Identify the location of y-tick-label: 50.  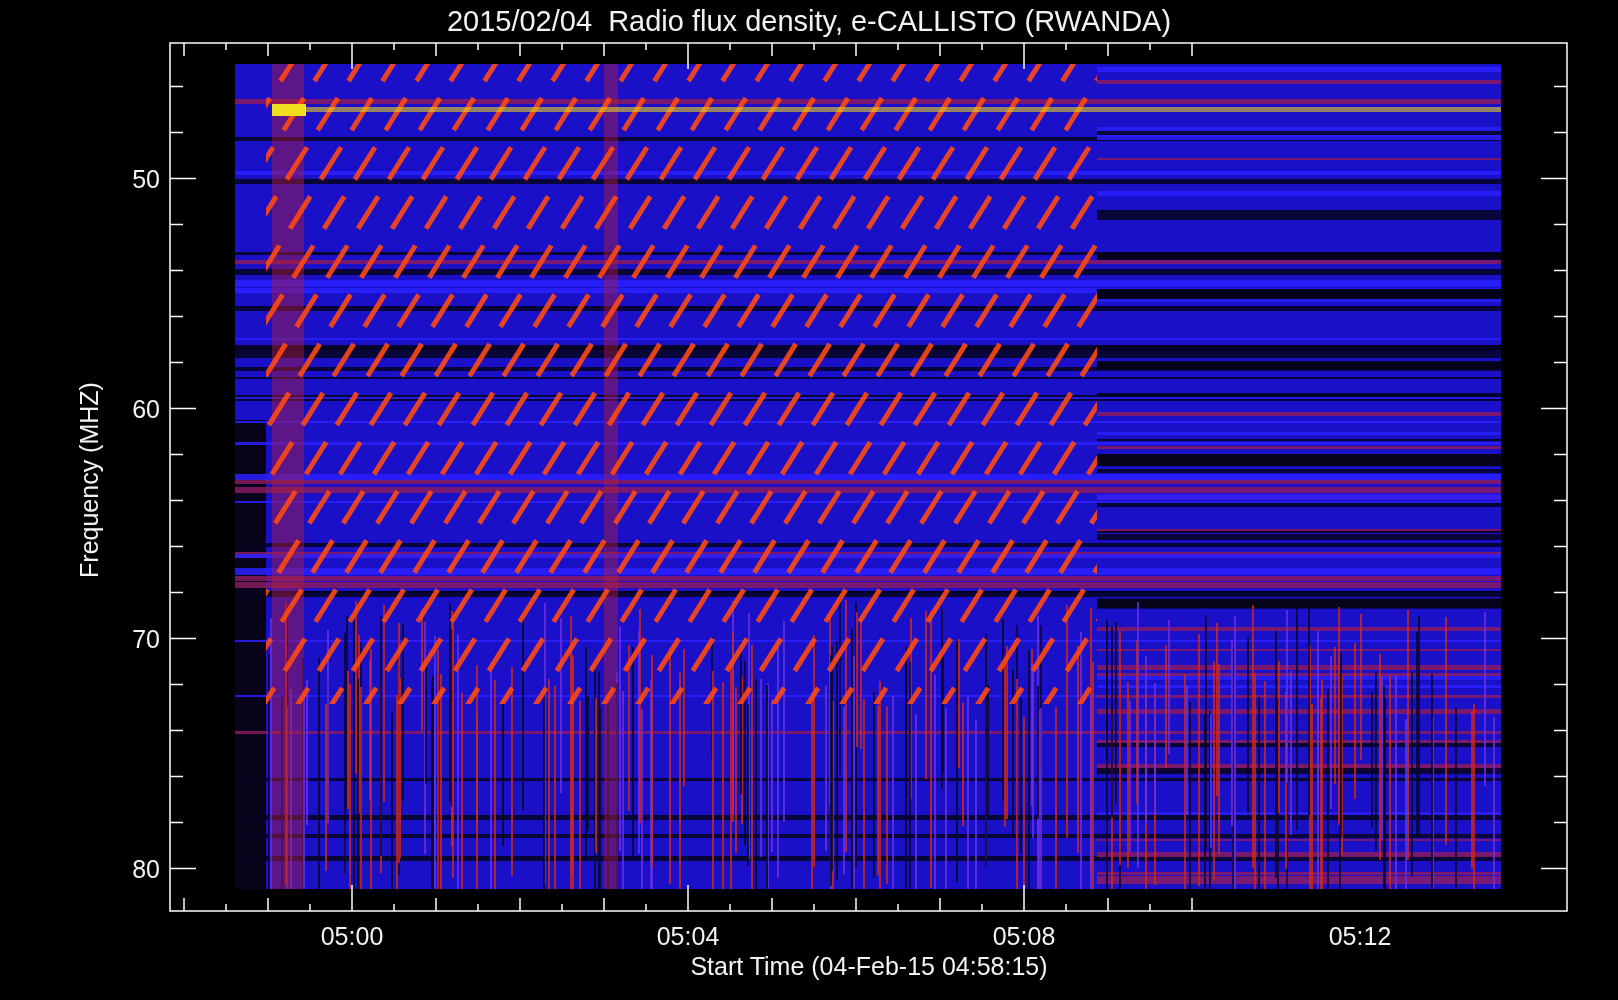
(146, 178).